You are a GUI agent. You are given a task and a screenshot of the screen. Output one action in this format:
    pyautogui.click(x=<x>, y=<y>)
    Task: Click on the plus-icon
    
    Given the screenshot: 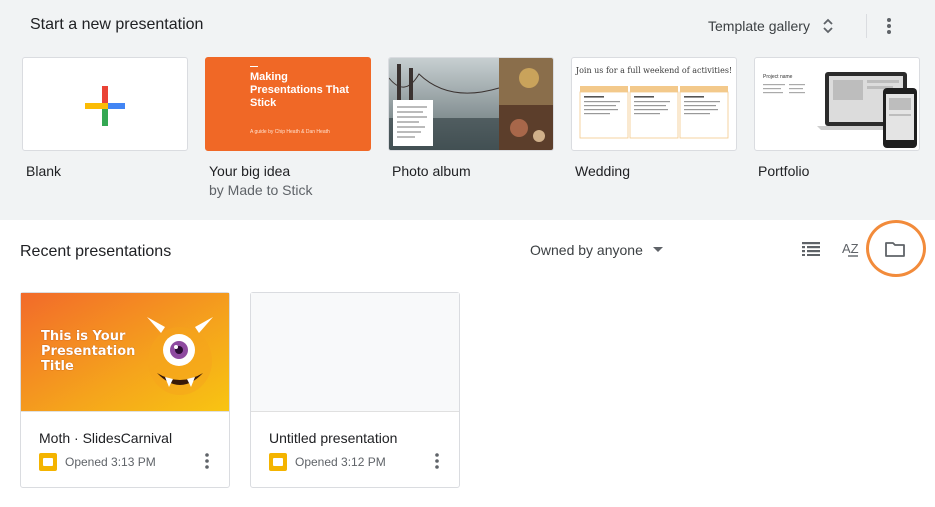 What is the action you would take?
    pyautogui.click(x=105, y=106)
    